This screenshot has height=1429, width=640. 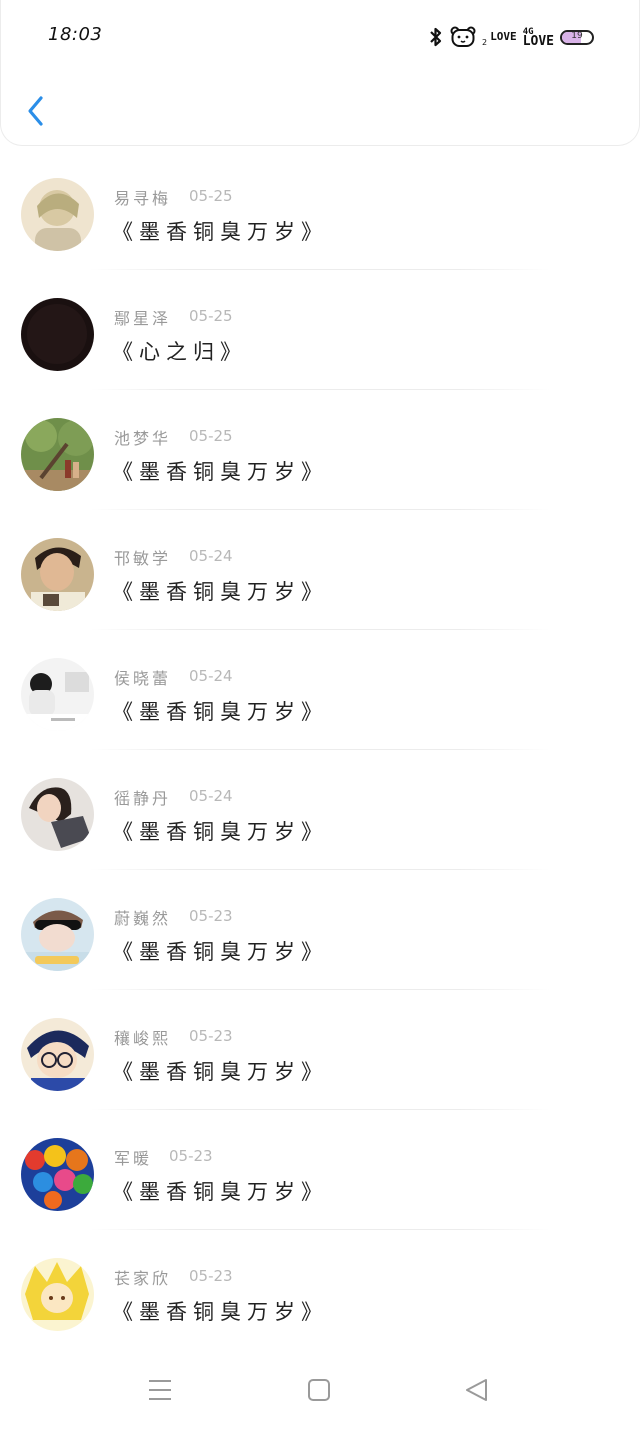 I want to click on back-button, so click(x=36, y=111).